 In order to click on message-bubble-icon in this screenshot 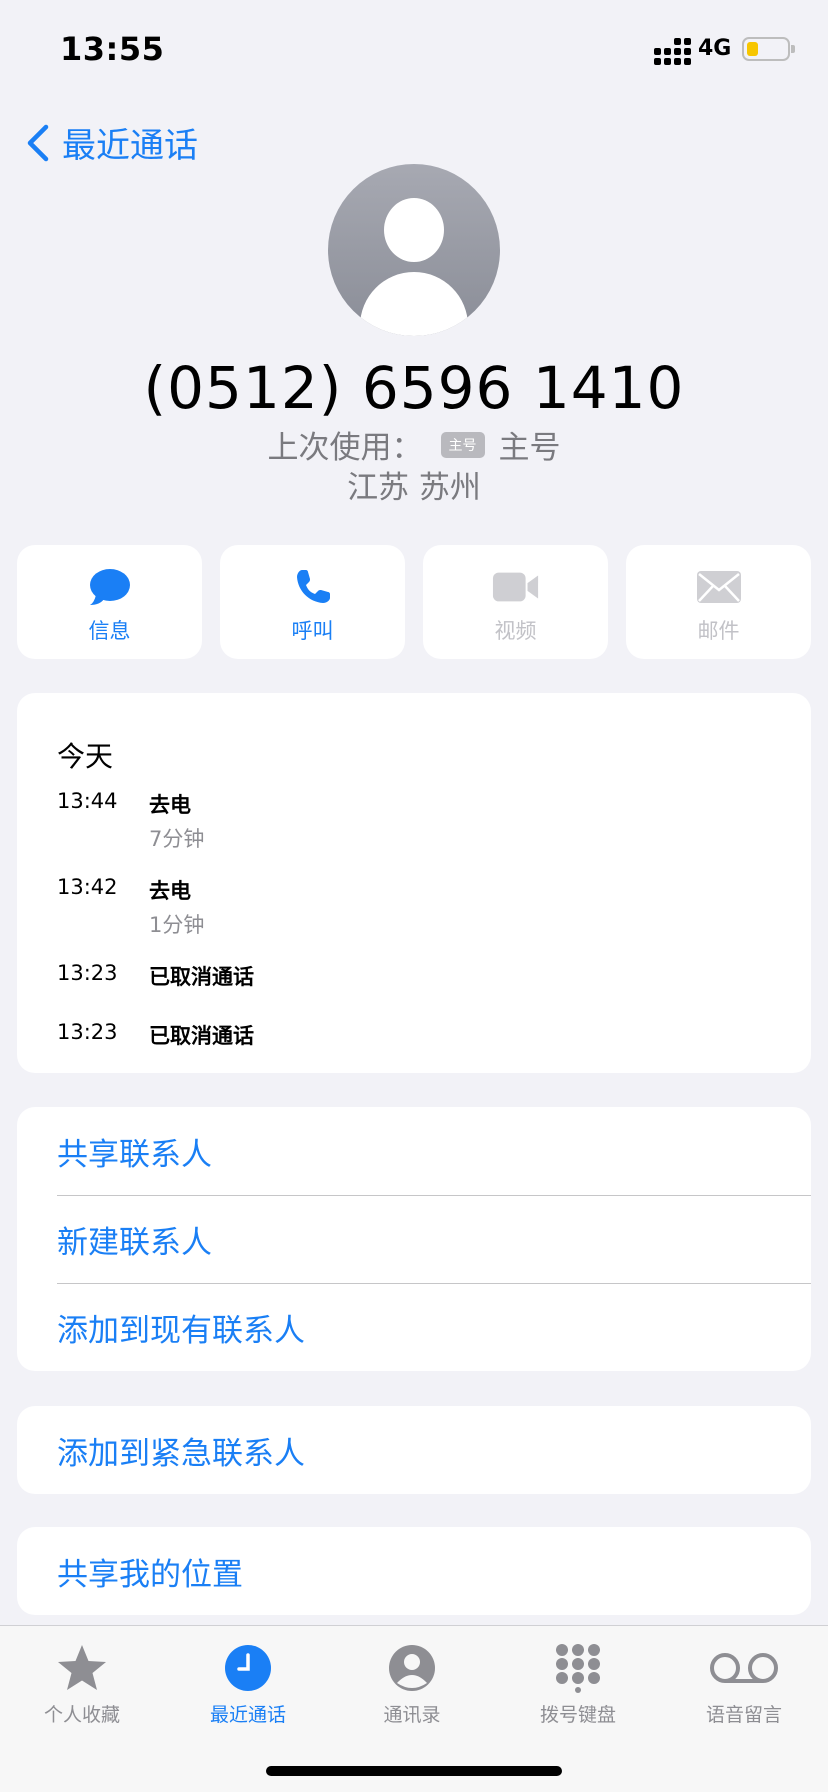, I will do `click(110, 587)`.